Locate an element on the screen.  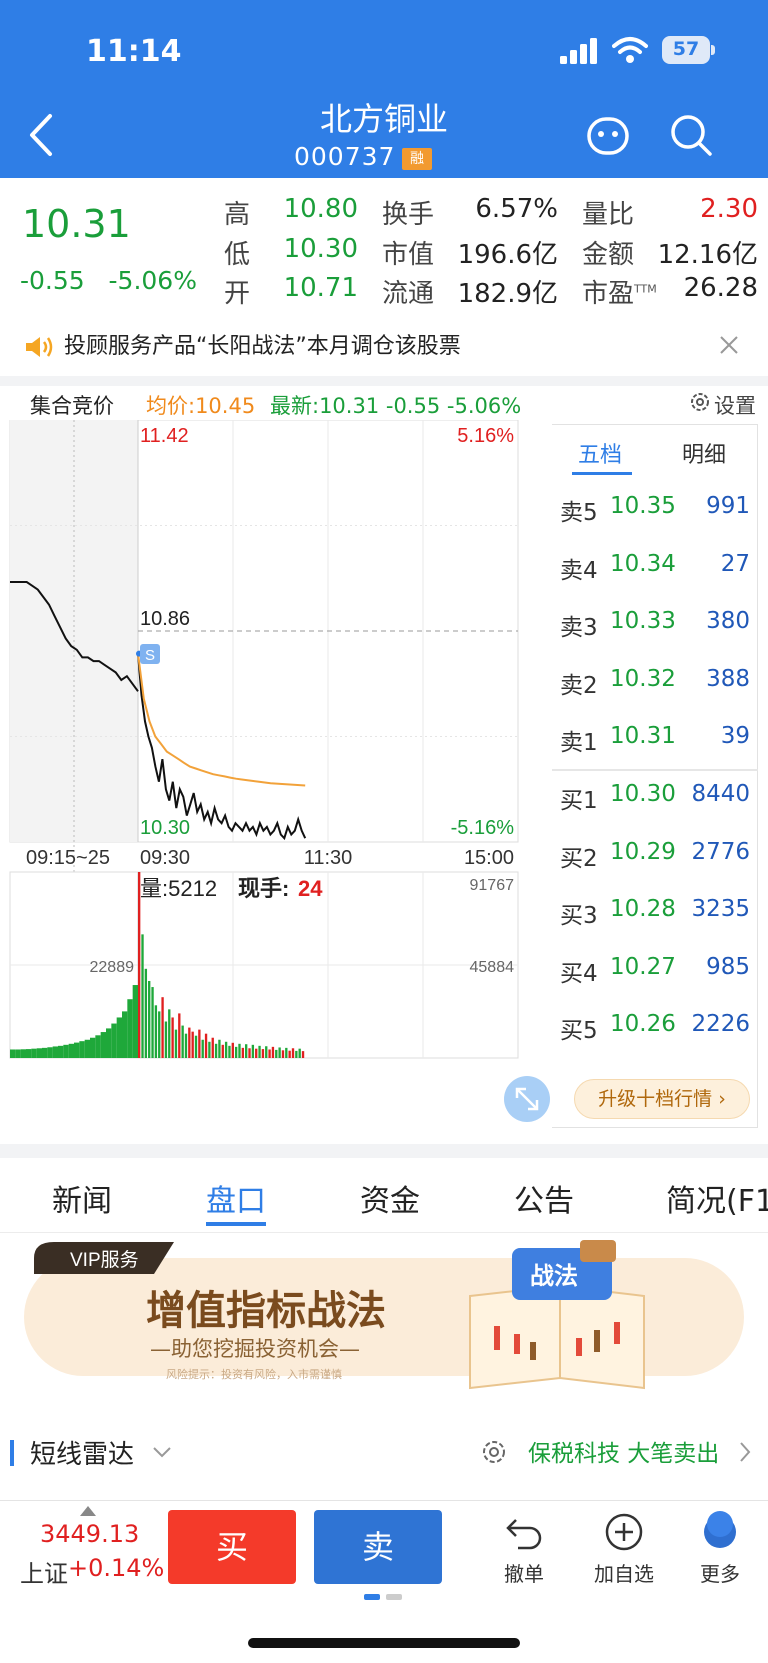
bid-label: 买1 is located at coordinates (579, 801).